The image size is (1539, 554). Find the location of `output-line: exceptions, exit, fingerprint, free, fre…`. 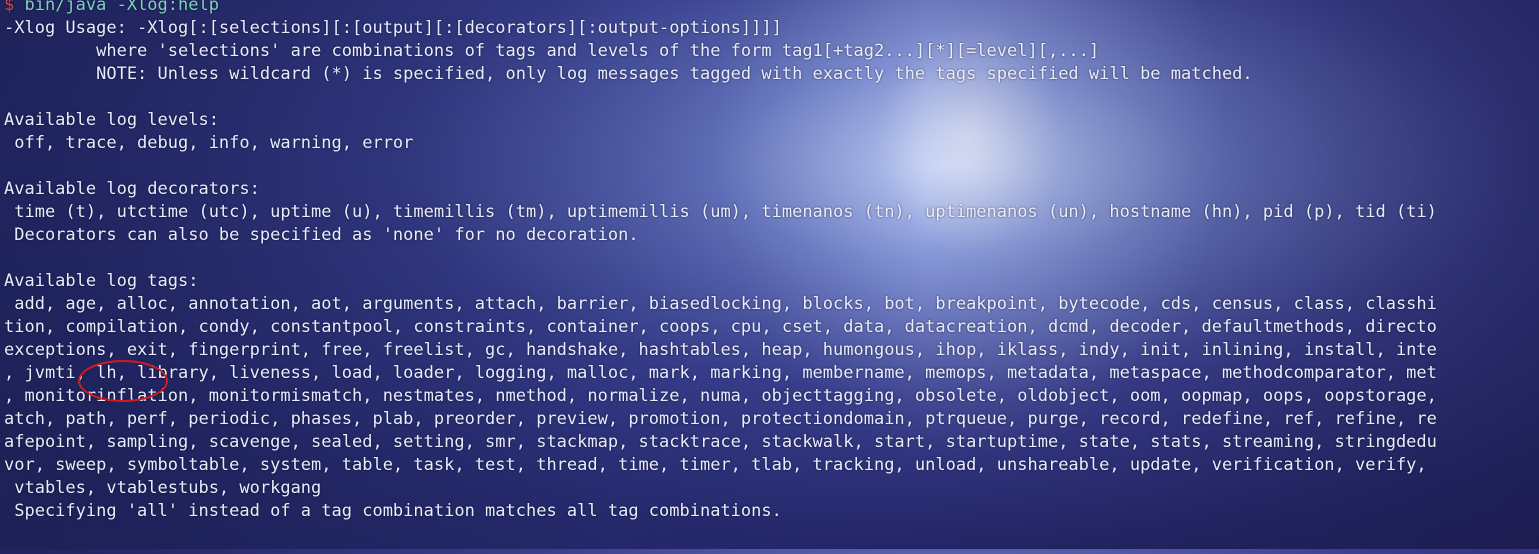

output-line: exceptions, exit, fingerprint, free, fre… is located at coordinates (720, 350).